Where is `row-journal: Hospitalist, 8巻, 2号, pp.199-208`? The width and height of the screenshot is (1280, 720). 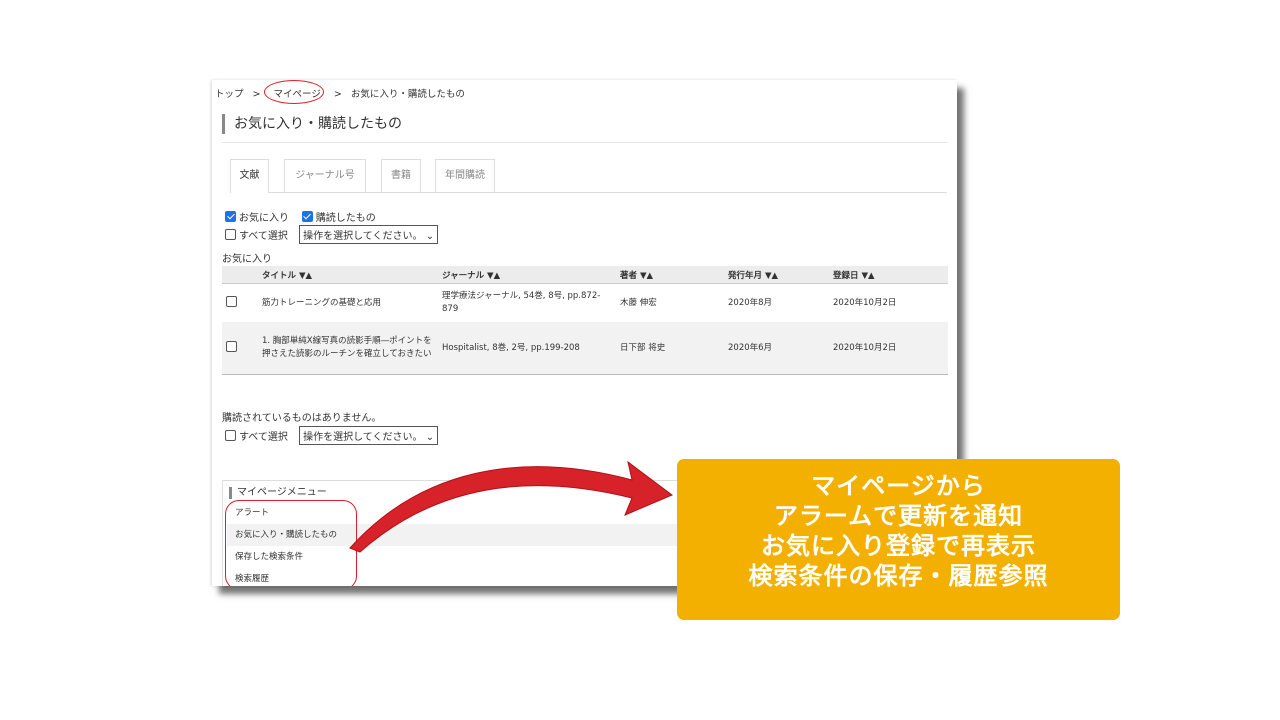 row-journal: Hospitalist, 8巻, 2号, pp.199-208 is located at coordinates (527, 348).